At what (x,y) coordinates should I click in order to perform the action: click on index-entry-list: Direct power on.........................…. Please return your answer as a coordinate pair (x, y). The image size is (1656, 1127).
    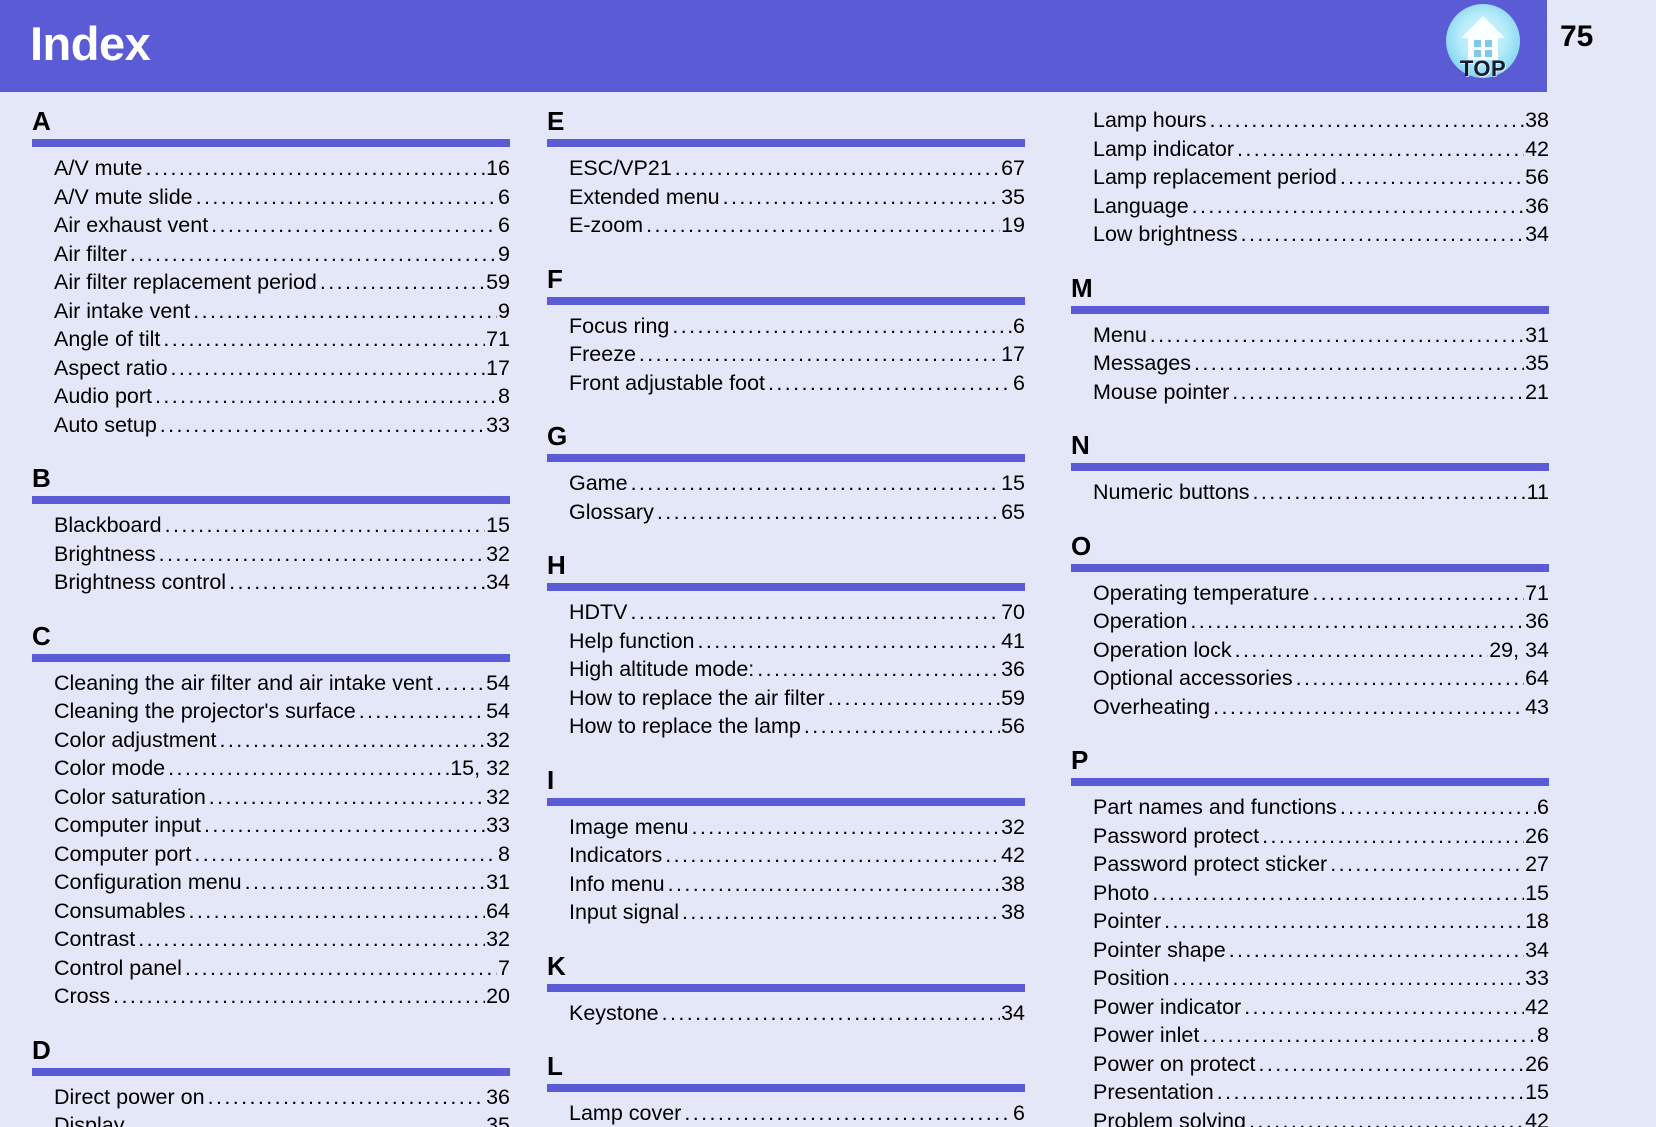
    Looking at the image, I should click on (278, 1105).